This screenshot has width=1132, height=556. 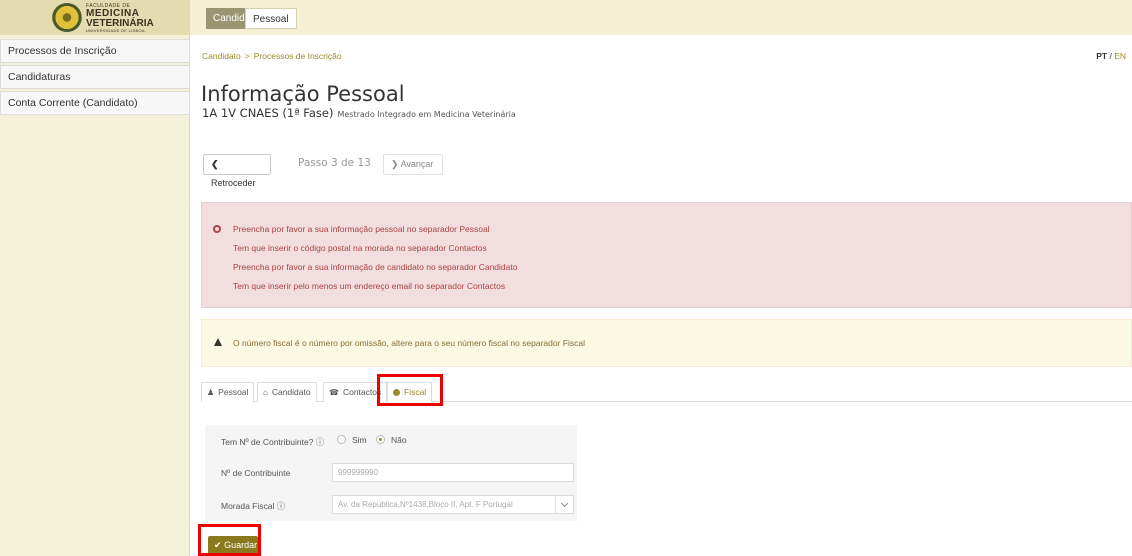 I want to click on logo-line-3: UNIVERSIDADE DE LISBOA, so click(x=115, y=30).